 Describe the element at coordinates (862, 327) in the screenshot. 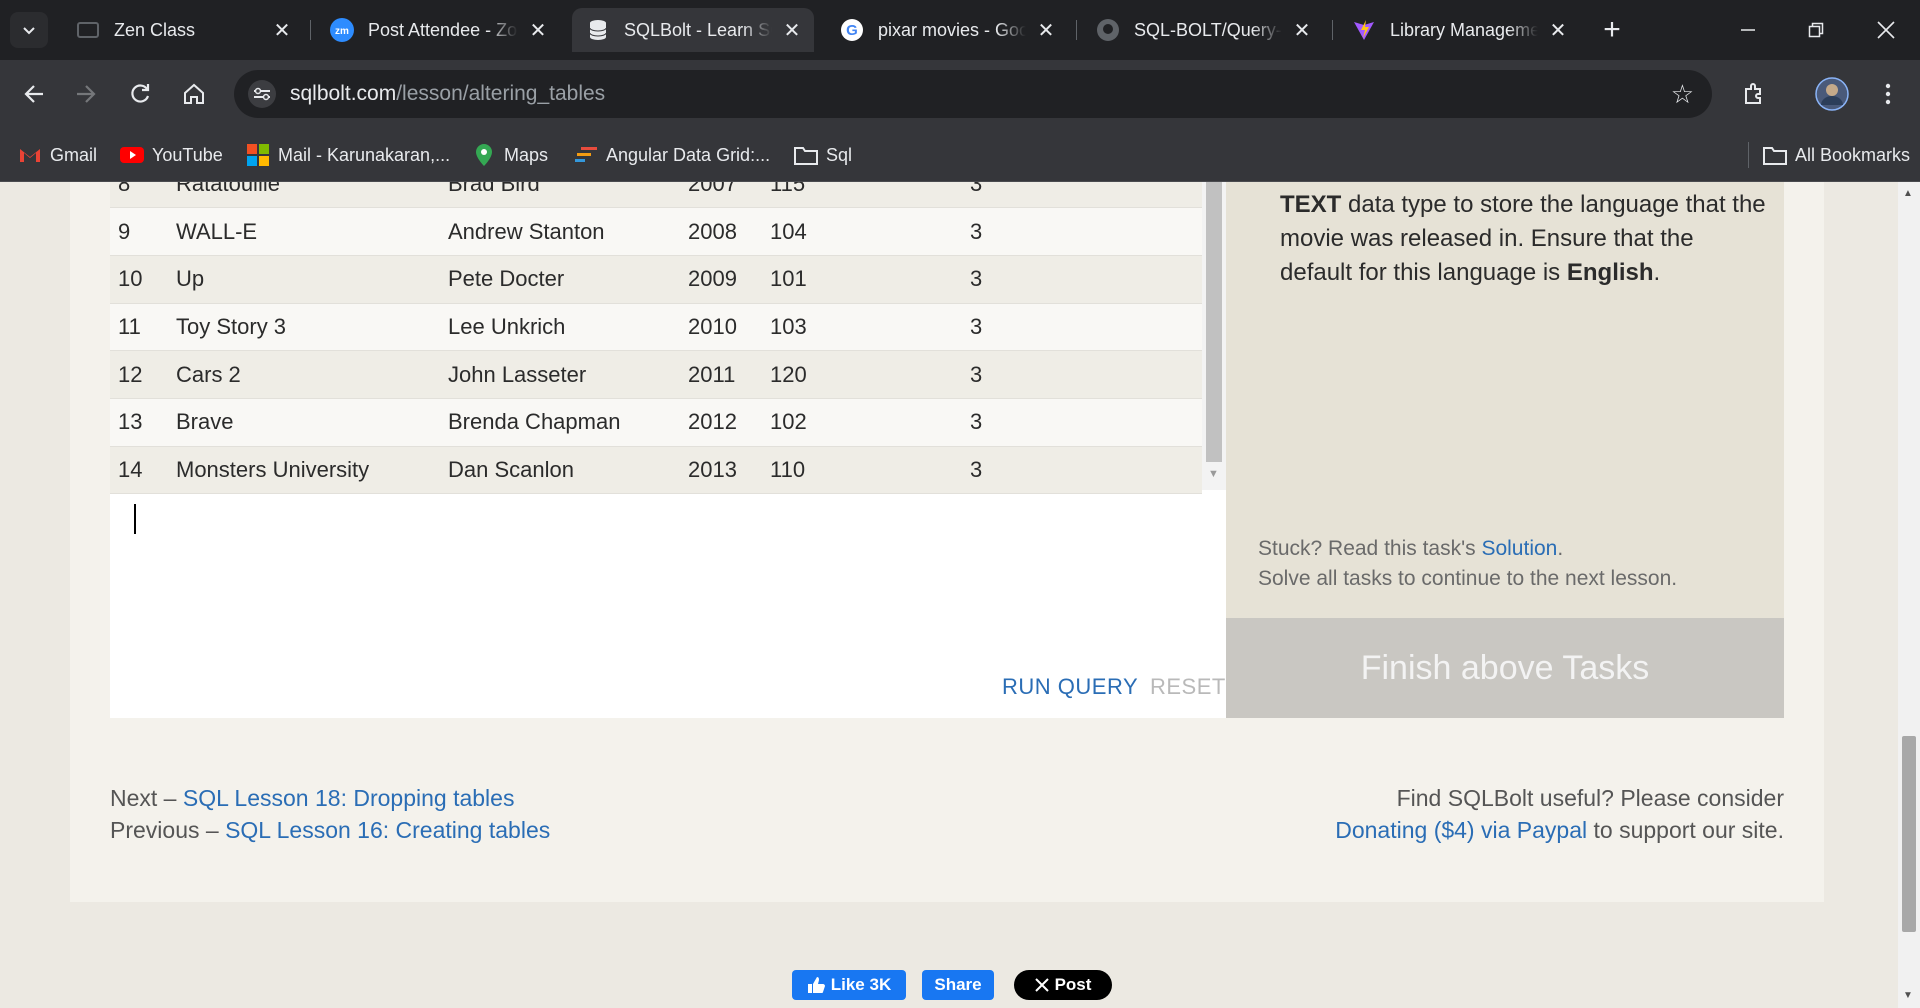

I see `table-cell: 103` at that location.